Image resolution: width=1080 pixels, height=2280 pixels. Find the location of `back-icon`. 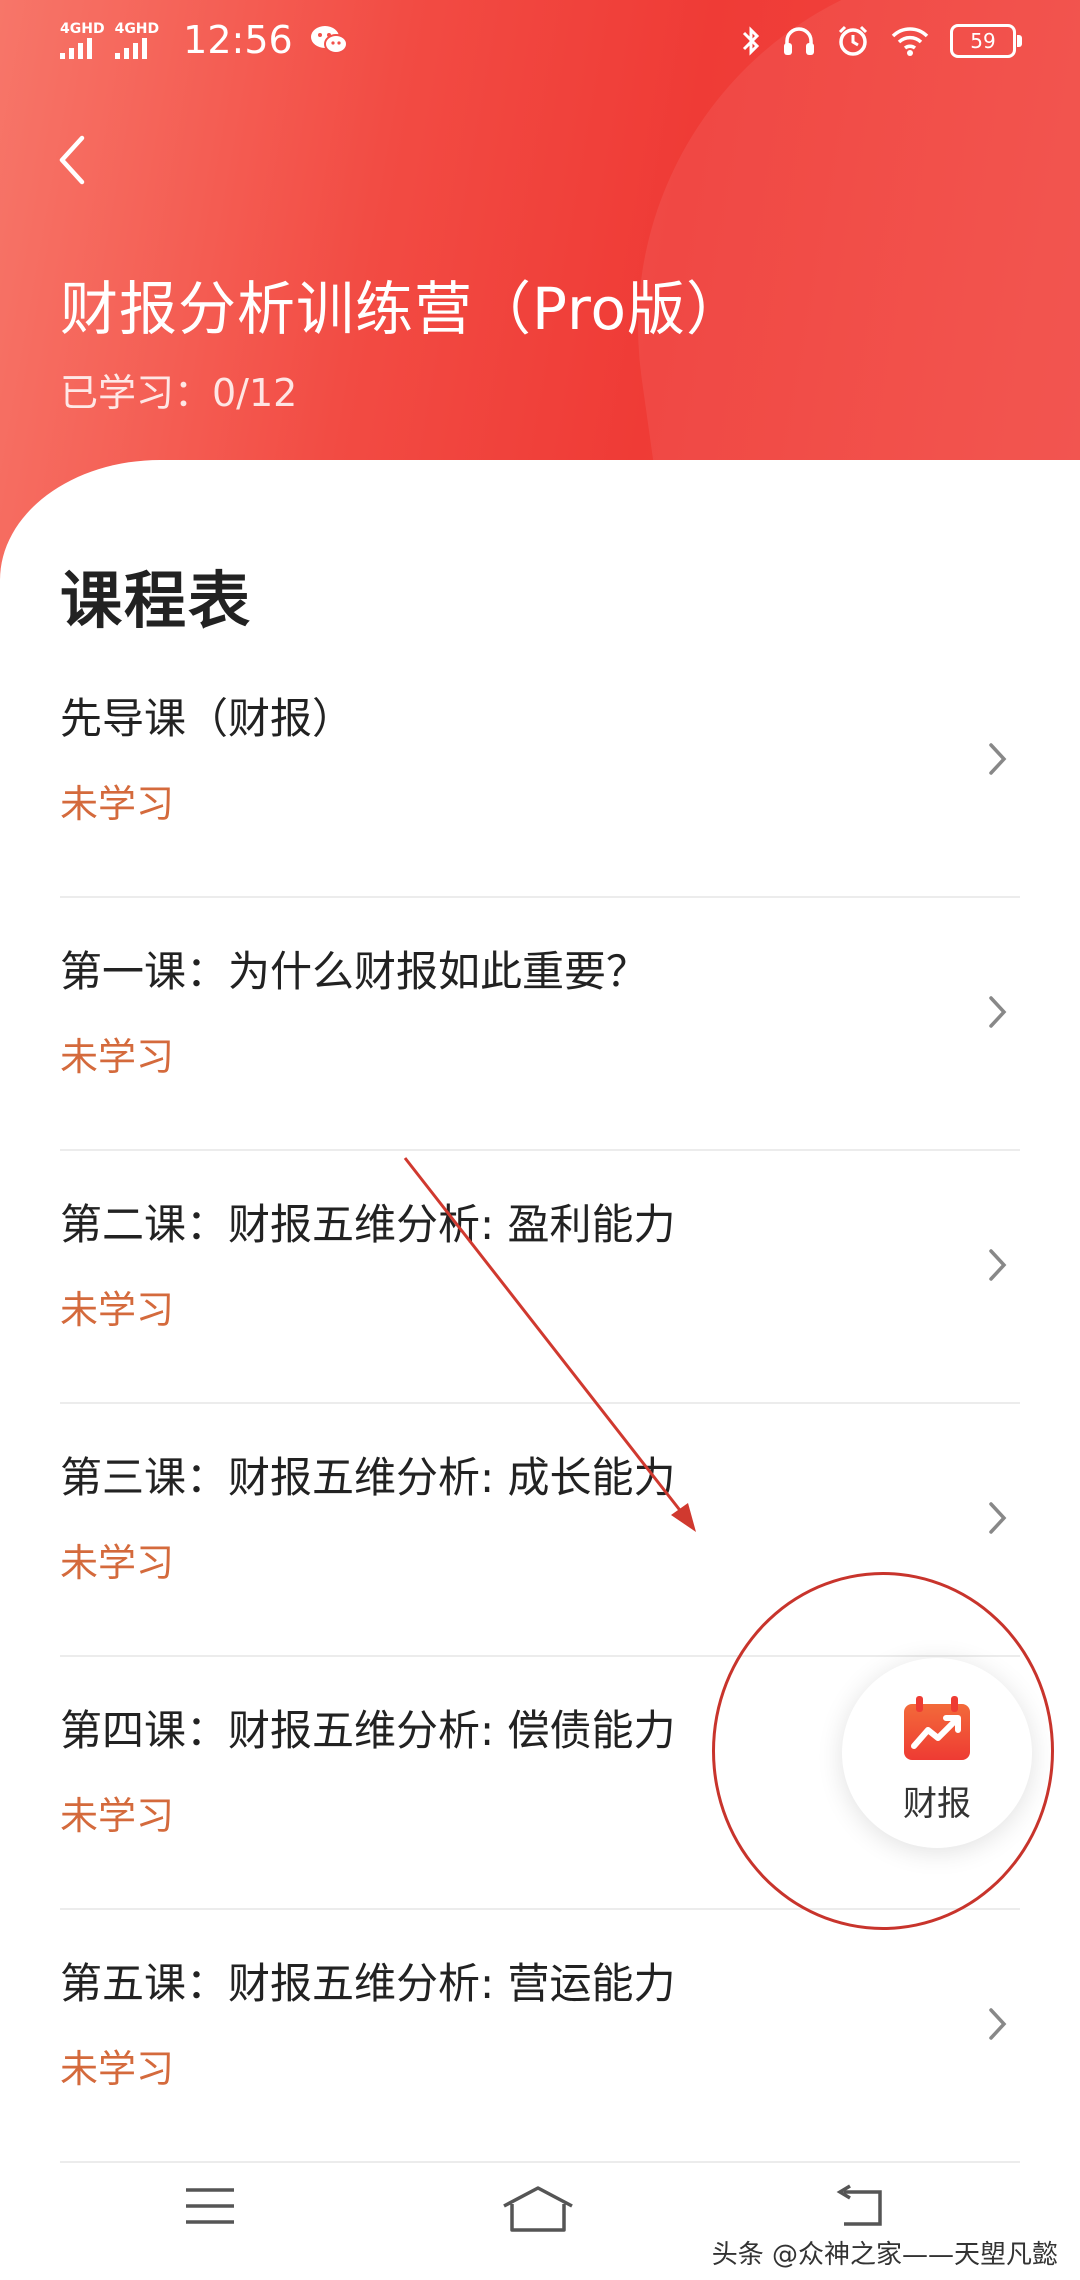

back-icon is located at coordinates (860, 2208).